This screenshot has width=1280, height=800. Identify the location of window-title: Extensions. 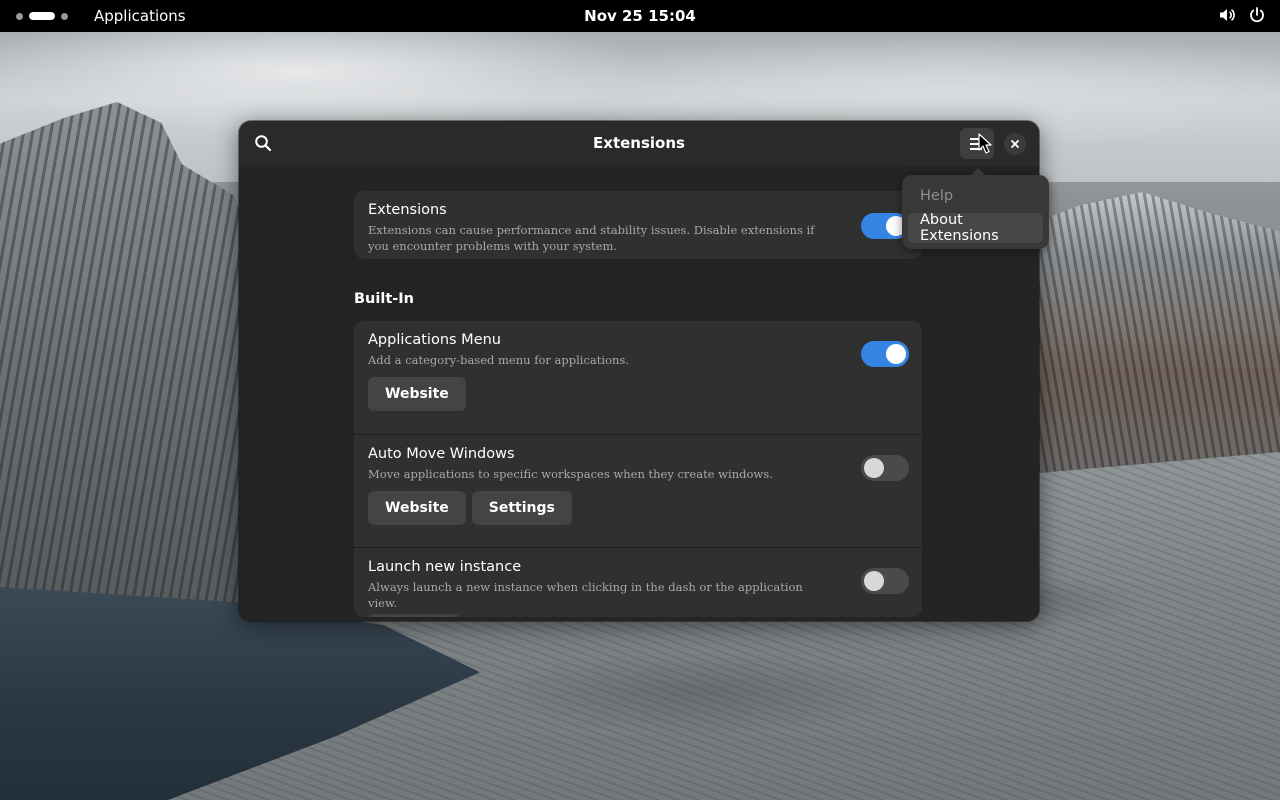
(639, 143).